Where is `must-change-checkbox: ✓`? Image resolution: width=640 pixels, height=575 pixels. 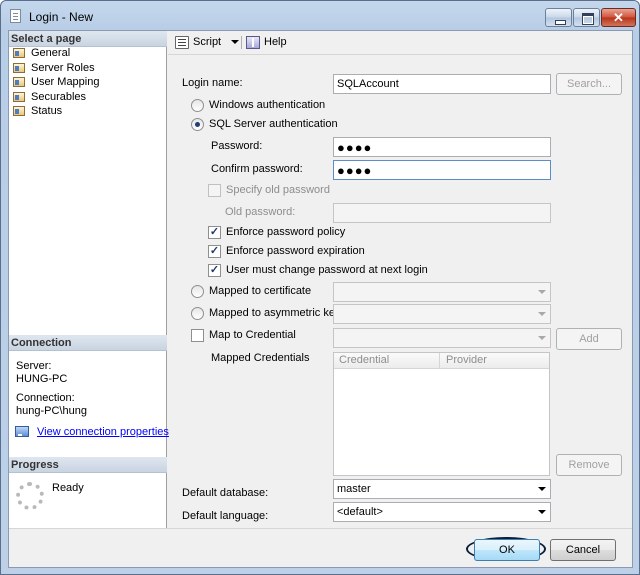 must-change-checkbox: ✓ is located at coordinates (214, 270).